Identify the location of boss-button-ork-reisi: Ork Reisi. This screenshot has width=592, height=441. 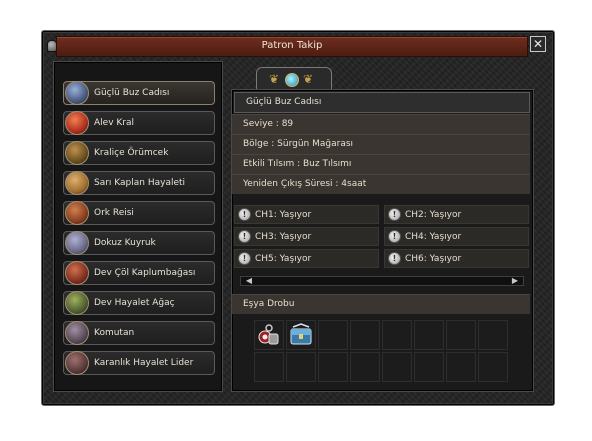
(139, 213).